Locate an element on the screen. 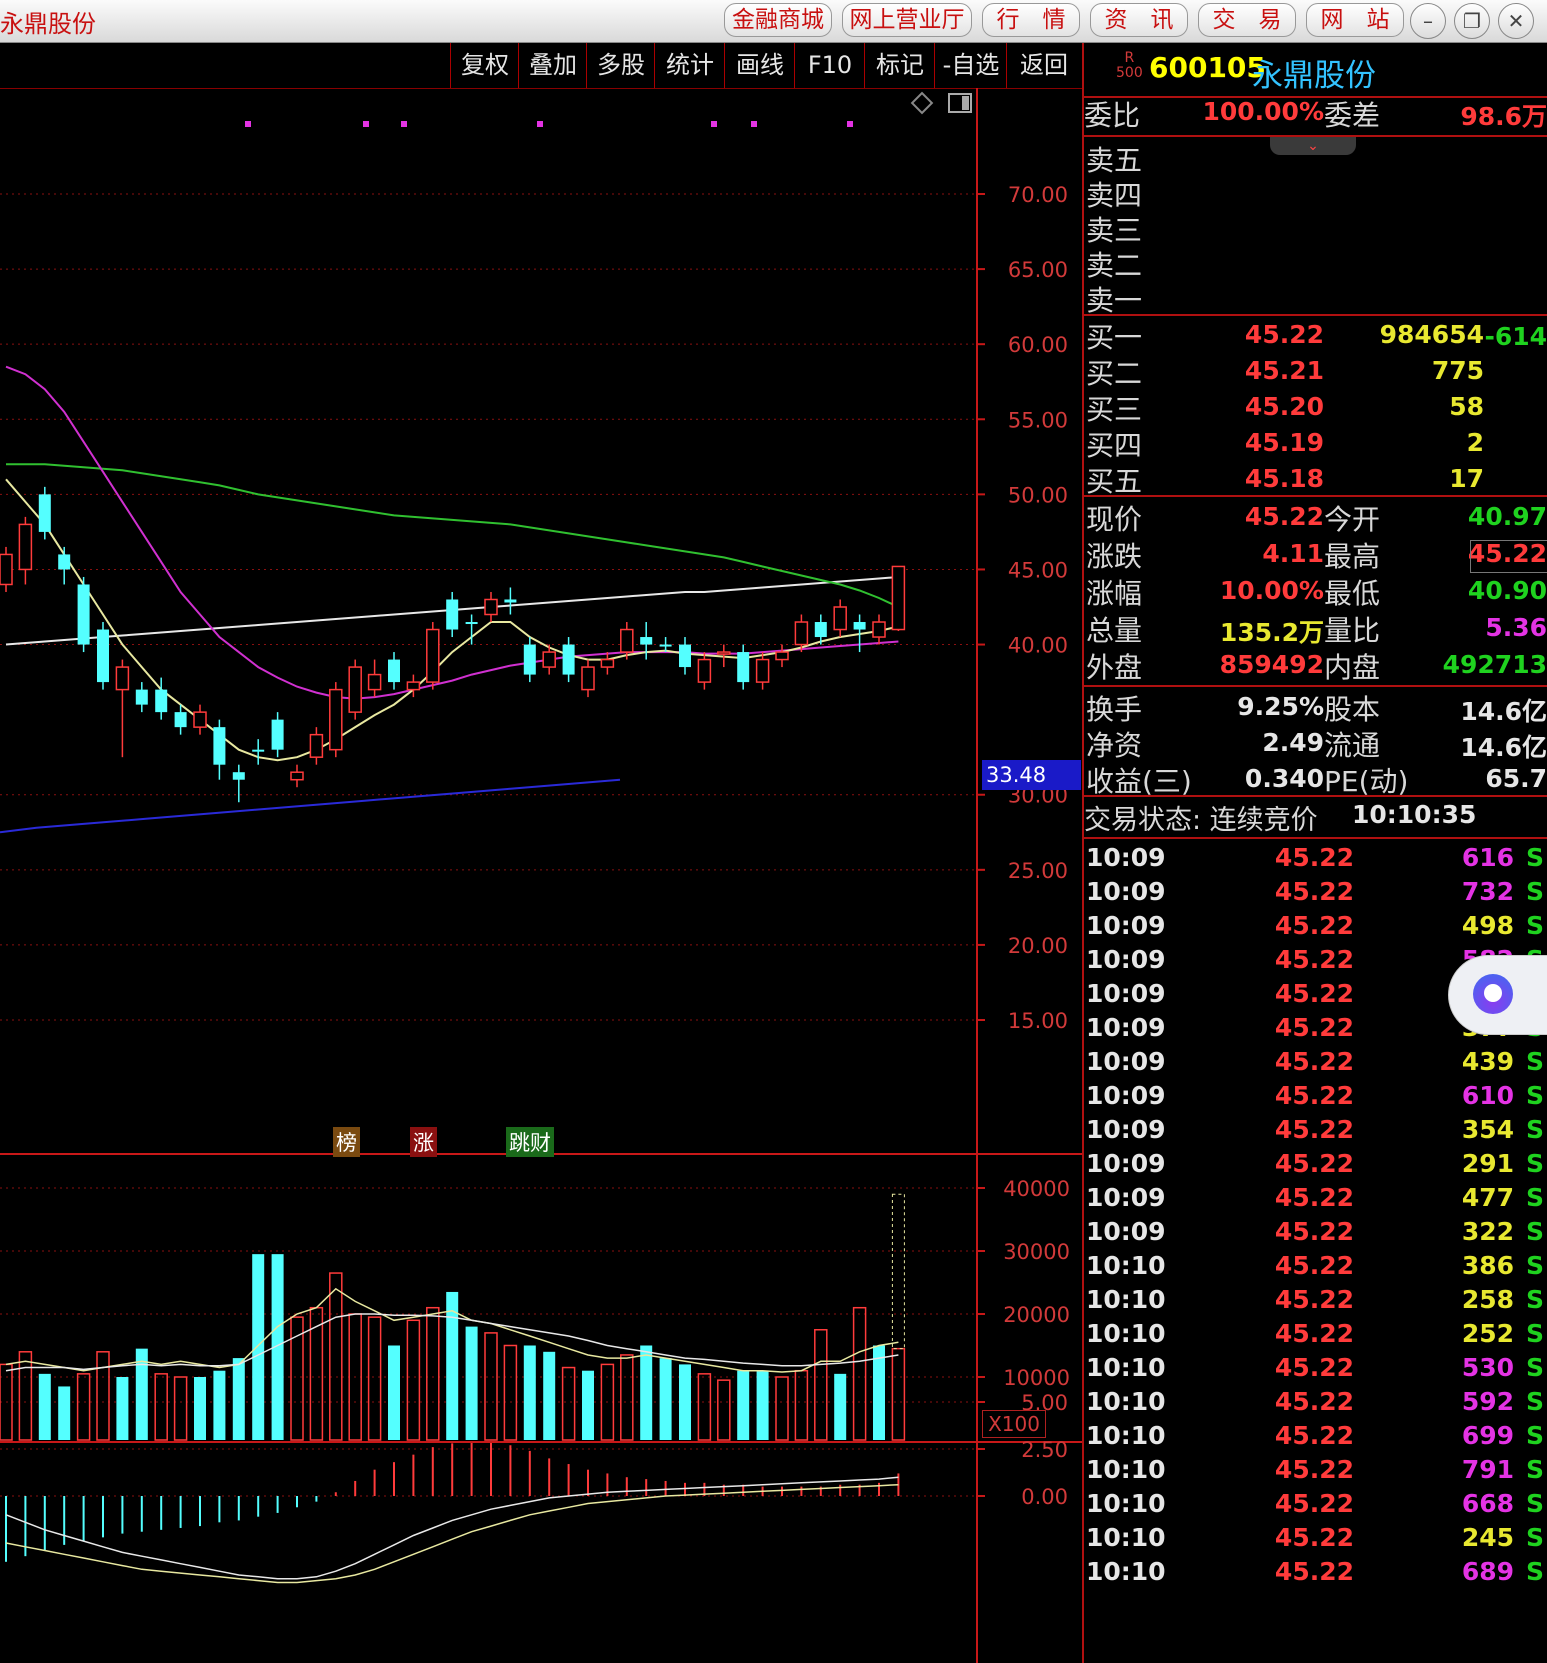 Image resolution: width=1547 pixels, height=1663 pixels. tool-watchlist: -自选 is located at coordinates (970, 65).